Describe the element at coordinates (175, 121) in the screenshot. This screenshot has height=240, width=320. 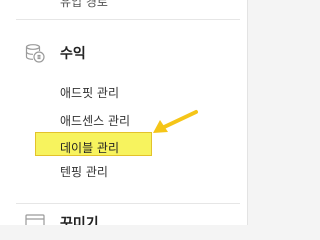
I see `arrow-pointer-icon` at that location.